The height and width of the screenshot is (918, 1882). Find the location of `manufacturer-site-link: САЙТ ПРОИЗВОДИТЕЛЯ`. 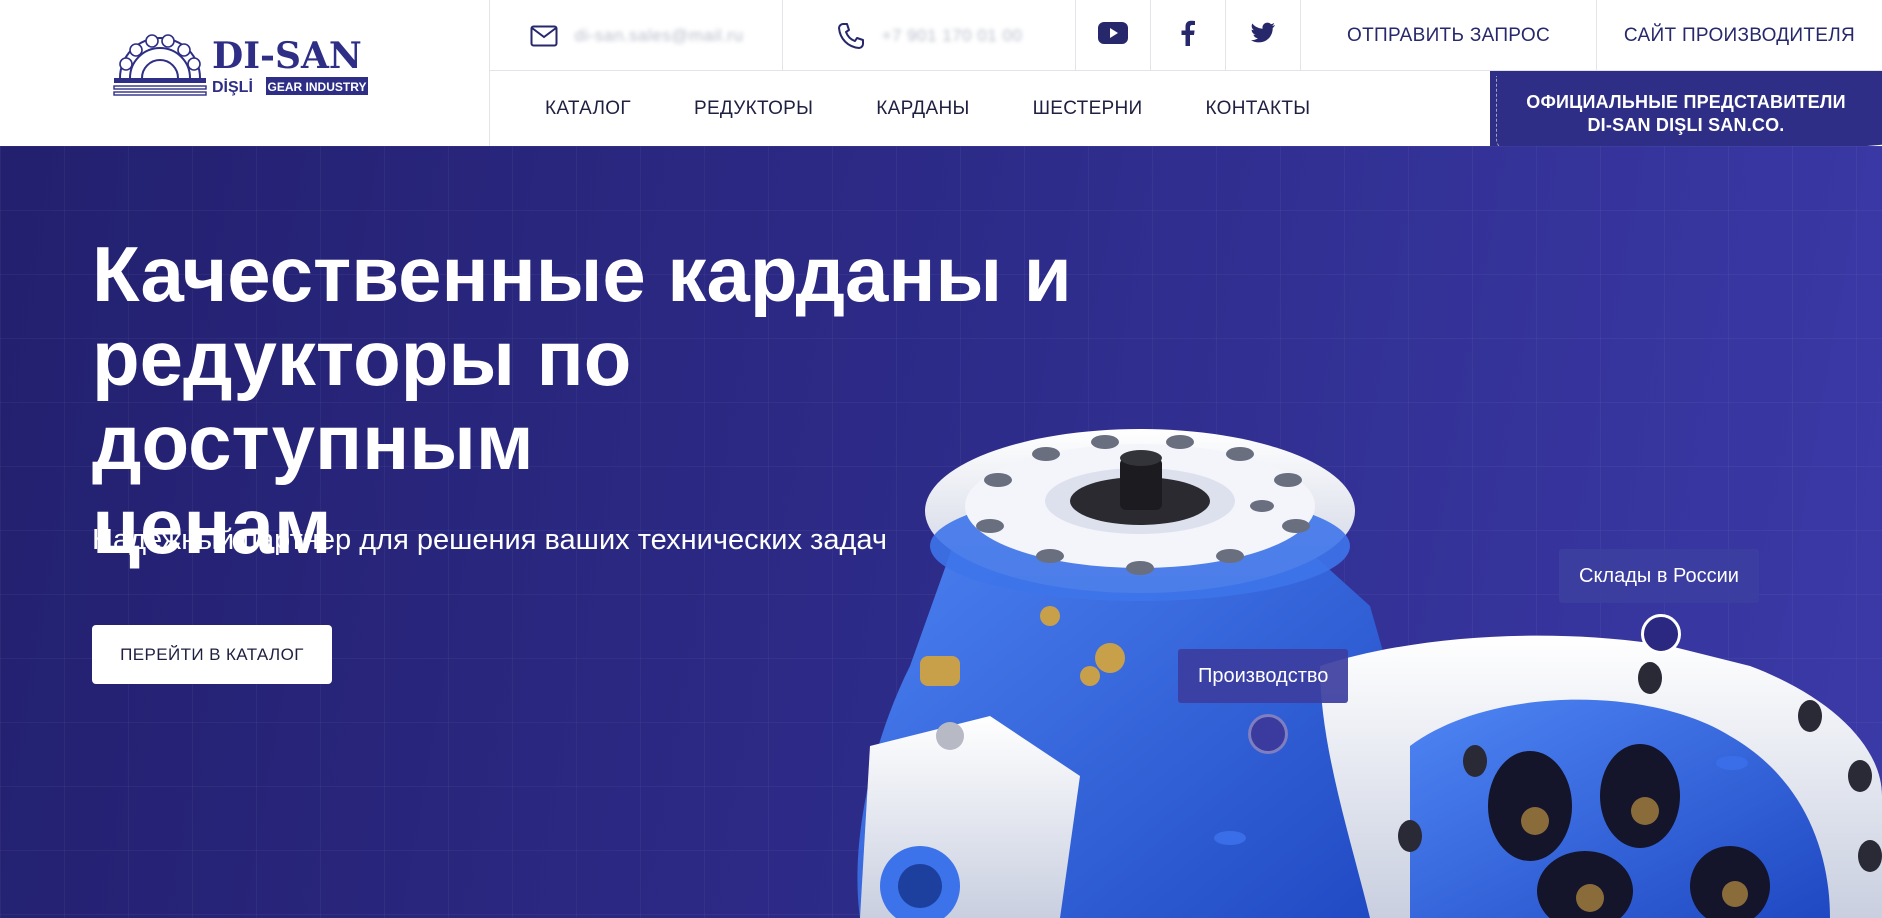

manufacturer-site-link: САЙТ ПРОИЗВОДИТЕЛЯ is located at coordinates (1739, 35).